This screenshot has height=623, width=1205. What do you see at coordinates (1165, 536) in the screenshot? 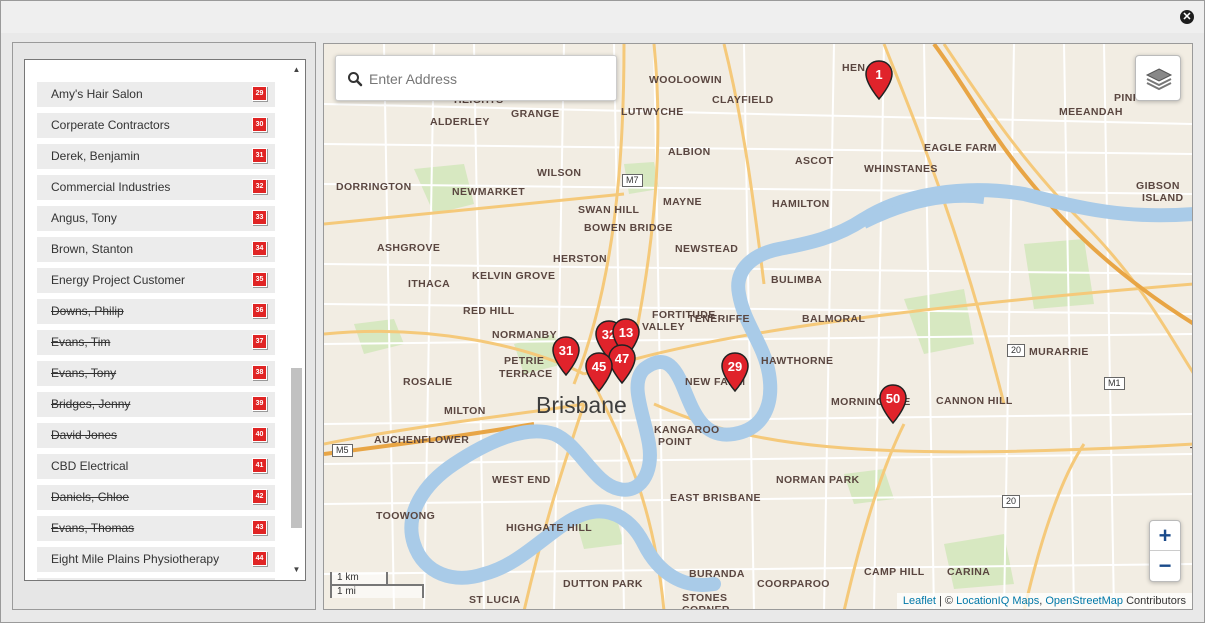
I see `zoom-in-button: +` at bounding box center [1165, 536].